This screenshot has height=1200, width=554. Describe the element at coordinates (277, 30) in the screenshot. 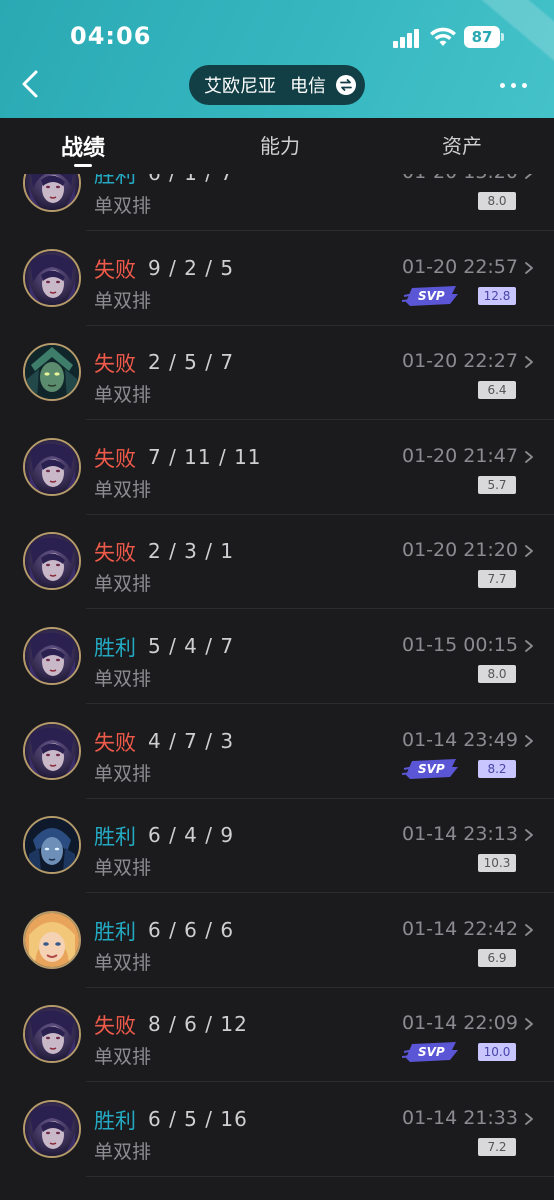

I see `status-bar: 04:06 87` at that location.